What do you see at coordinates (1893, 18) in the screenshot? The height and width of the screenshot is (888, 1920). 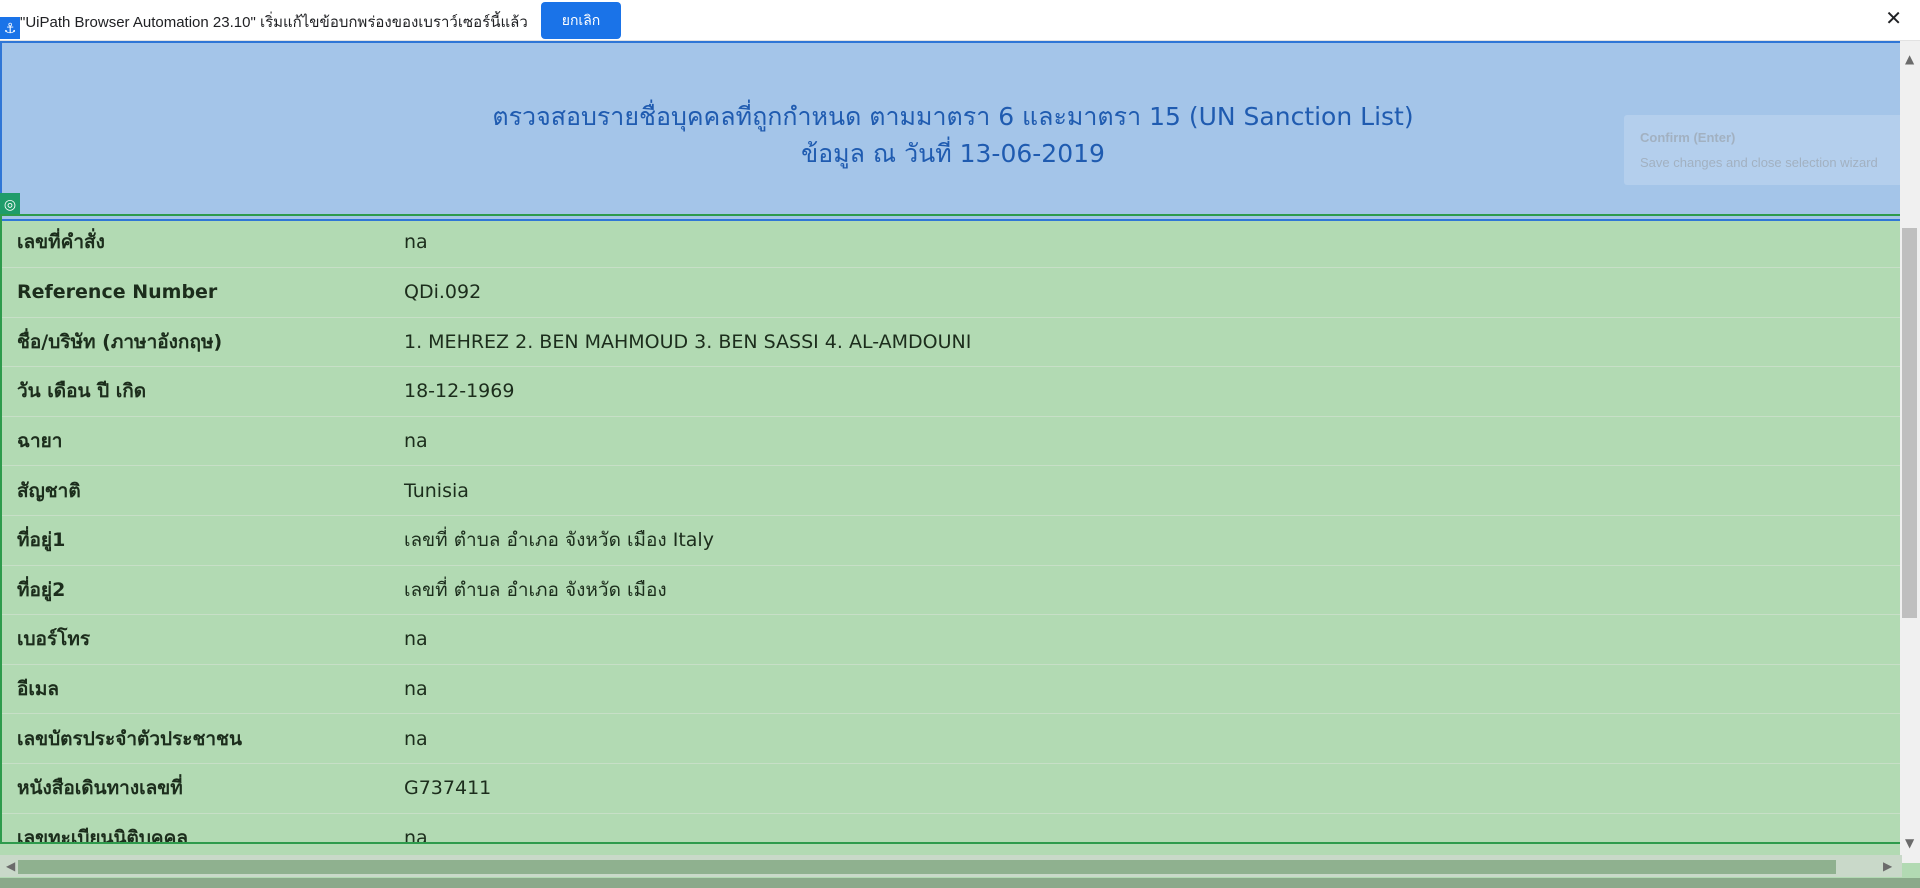 I see `close-icon: ✕` at bounding box center [1893, 18].